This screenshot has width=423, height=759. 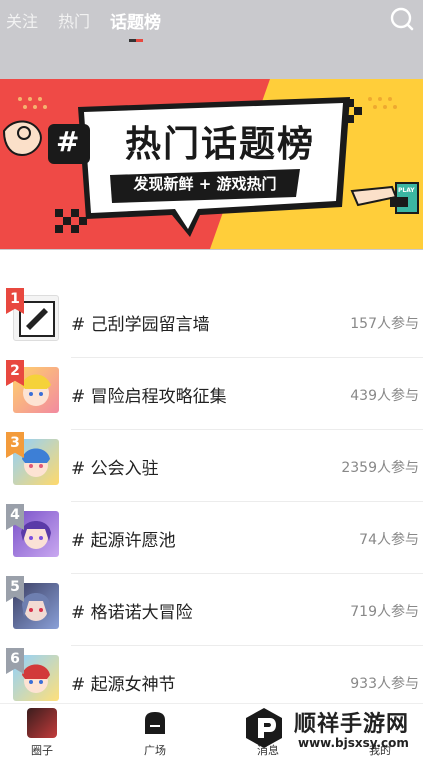 What do you see at coordinates (211, 322) in the screenshot?
I see `topic-row: 1 # 己刮学园留言墙 157人参与` at bounding box center [211, 322].